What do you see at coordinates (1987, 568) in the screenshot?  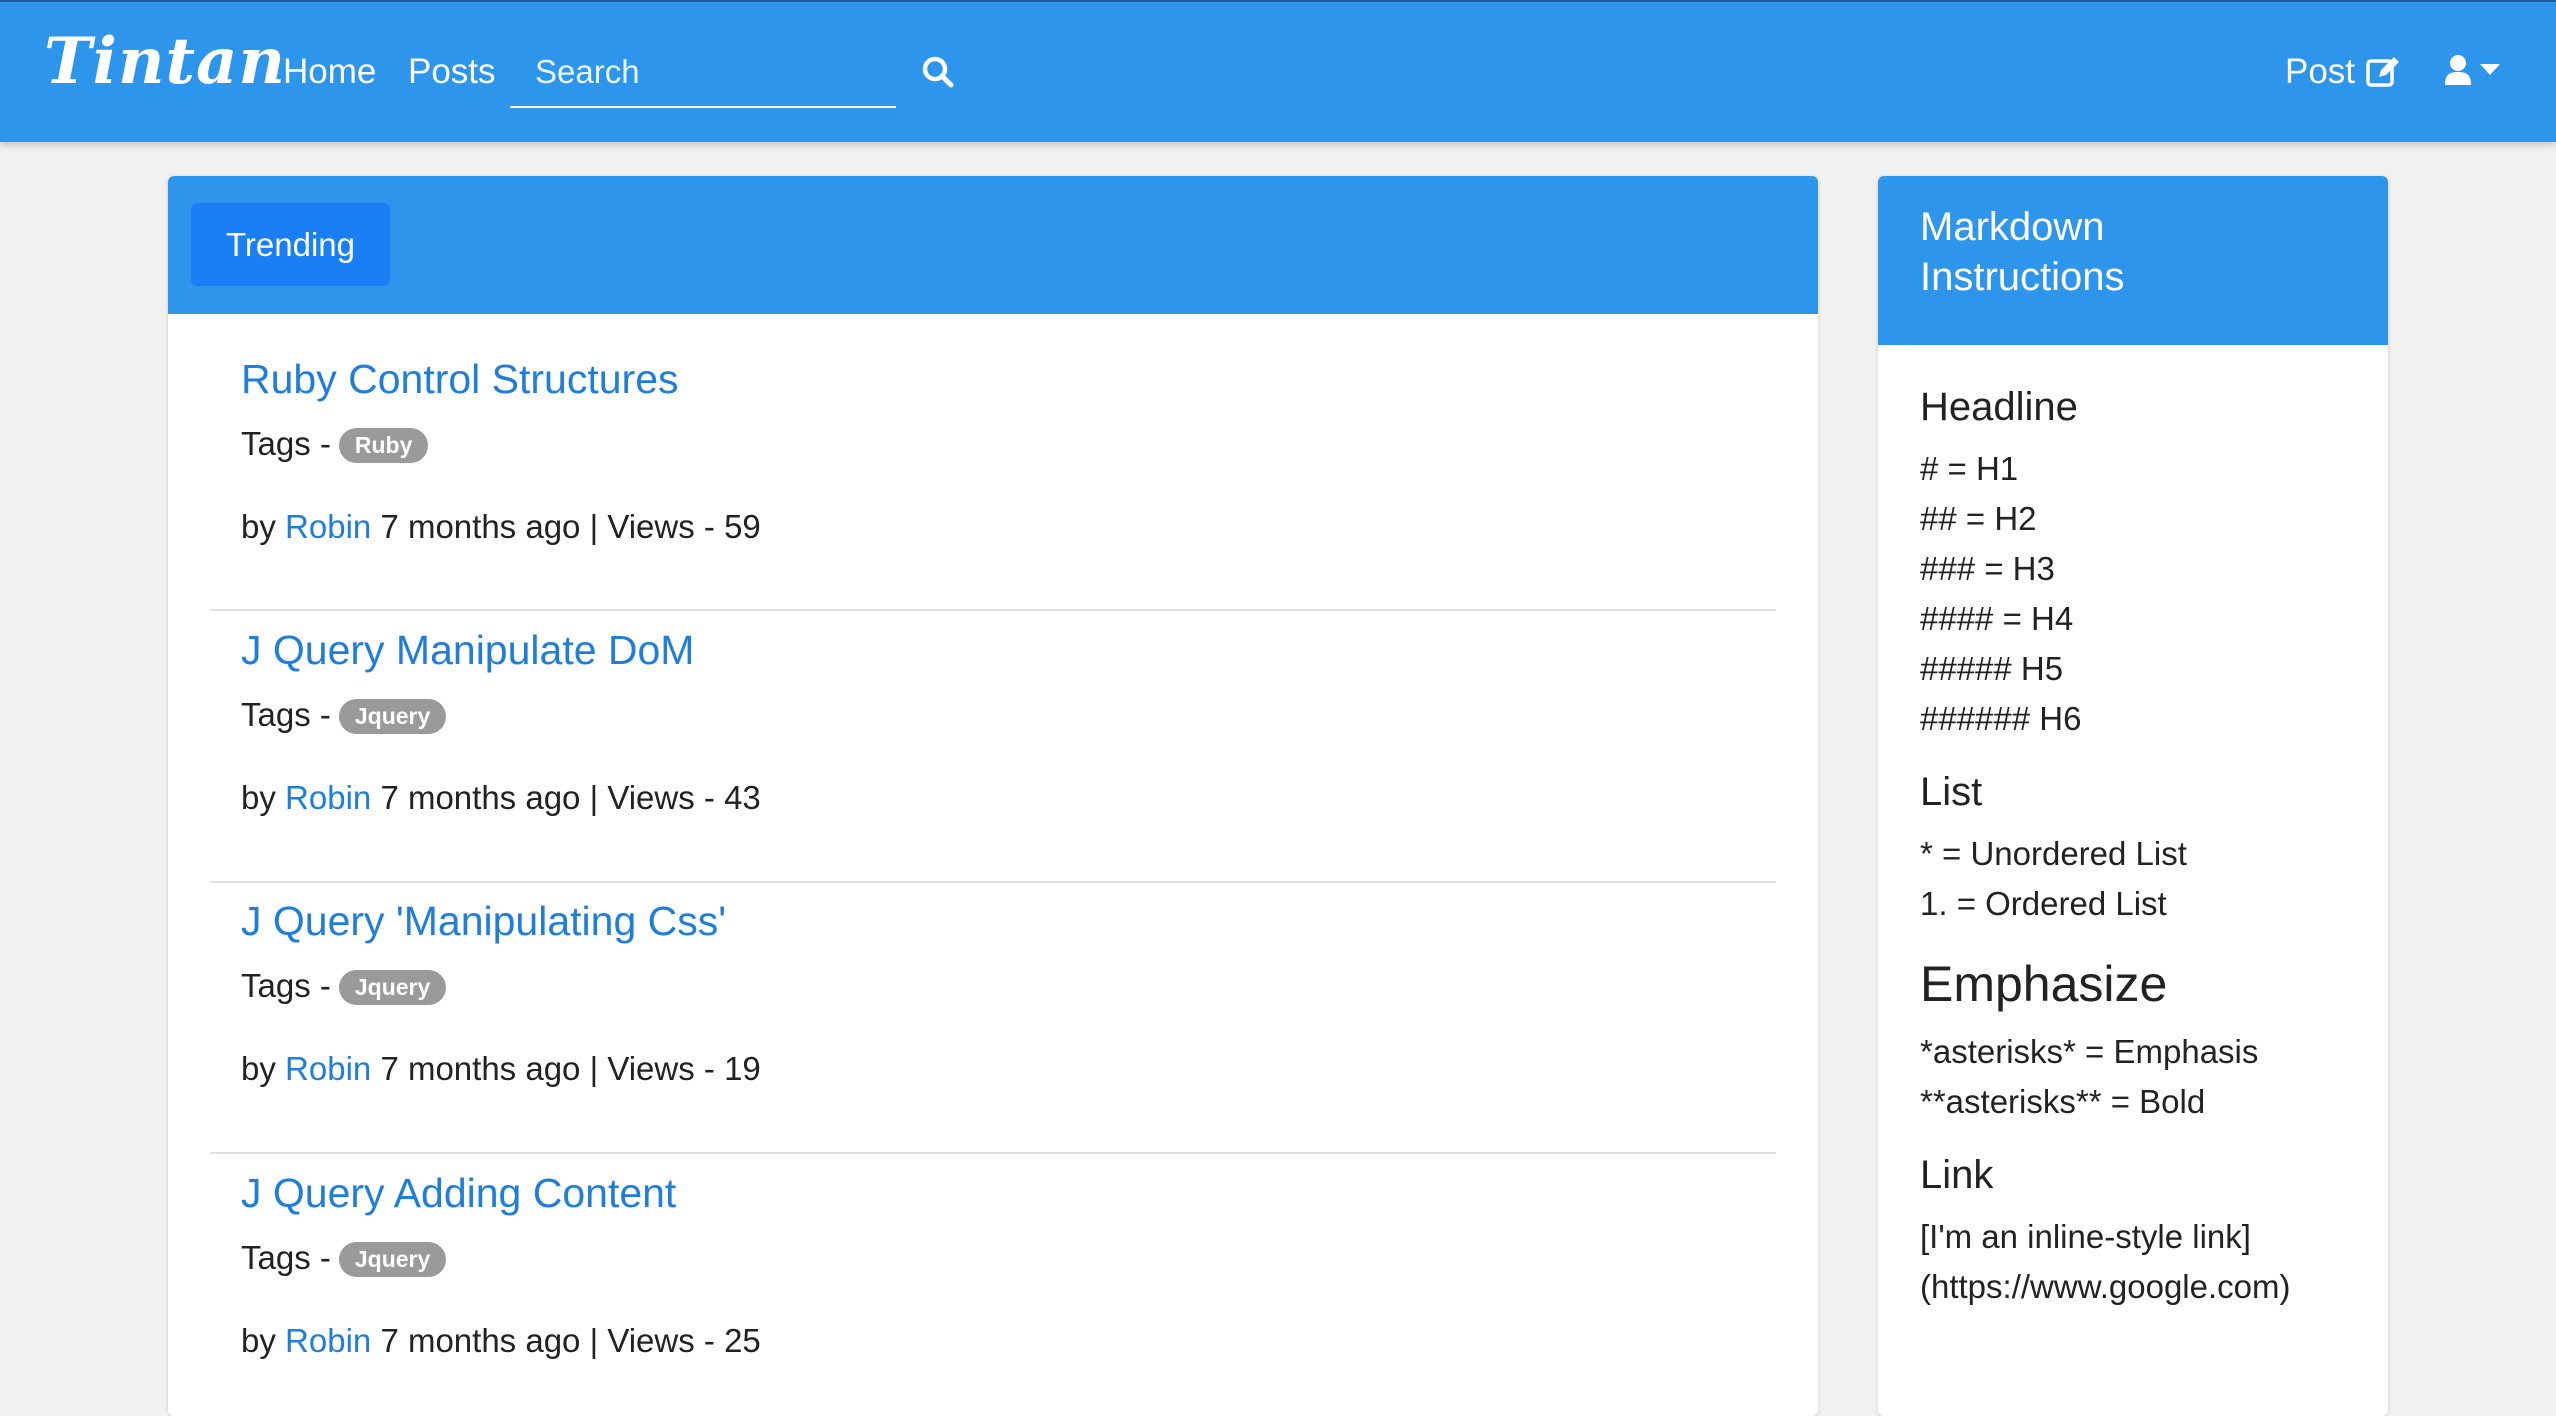 I see `instruction-line: ### = H3` at bounding box center [1987, 568].